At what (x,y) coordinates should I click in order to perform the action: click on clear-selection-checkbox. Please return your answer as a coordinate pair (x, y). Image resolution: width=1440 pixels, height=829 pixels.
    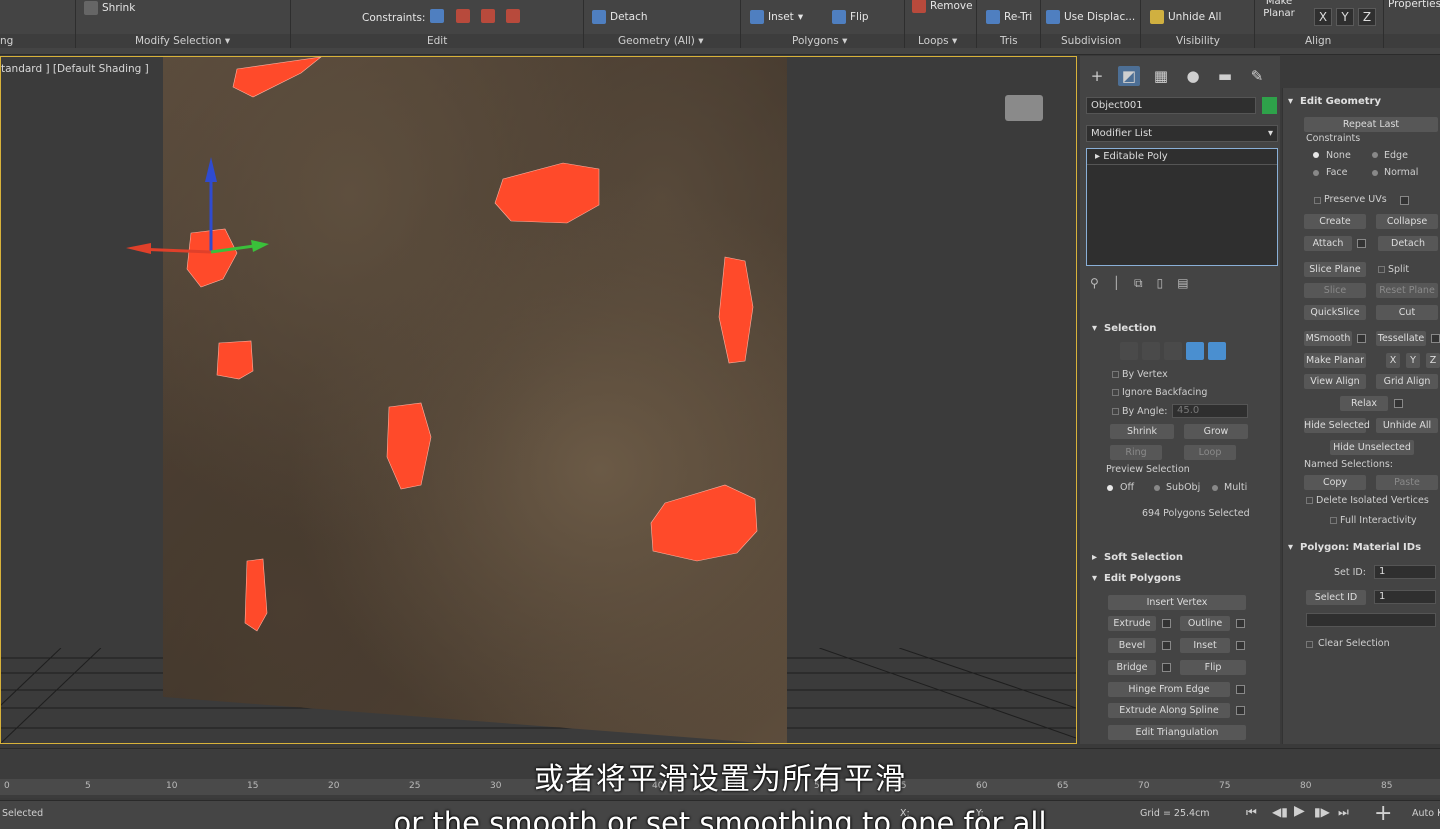
    Looking at the image, I should click on (1309, 644).